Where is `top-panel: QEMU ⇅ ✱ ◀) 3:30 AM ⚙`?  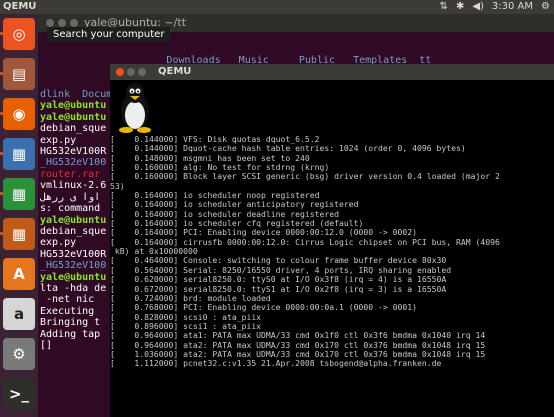
top-panel: QEMU ⇅ ✱ ◀) 3:30 AM ⚙ is located at coordinates (277, 7).